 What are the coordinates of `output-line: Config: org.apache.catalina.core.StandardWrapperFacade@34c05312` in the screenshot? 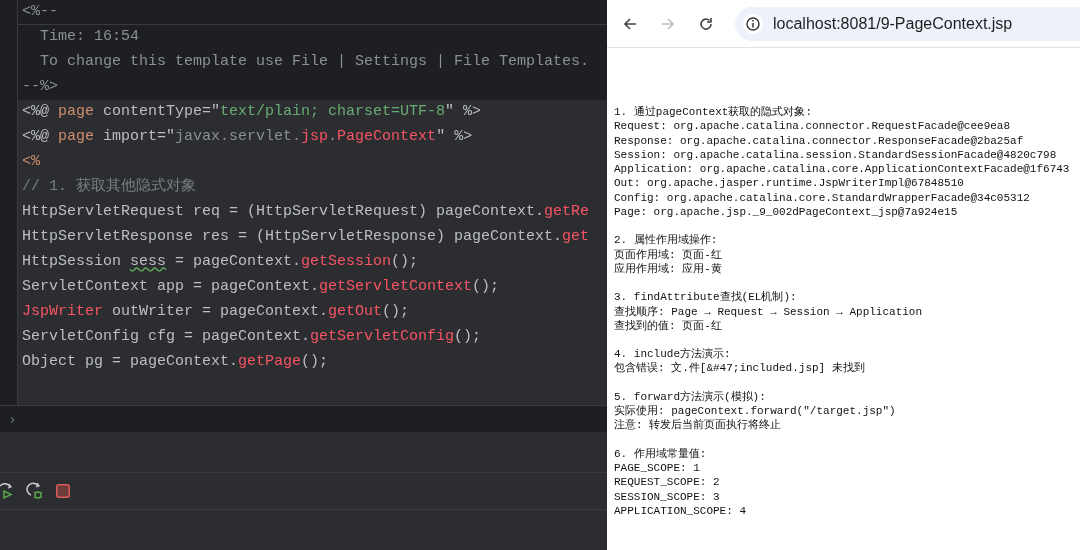 It's located at (822, 198).